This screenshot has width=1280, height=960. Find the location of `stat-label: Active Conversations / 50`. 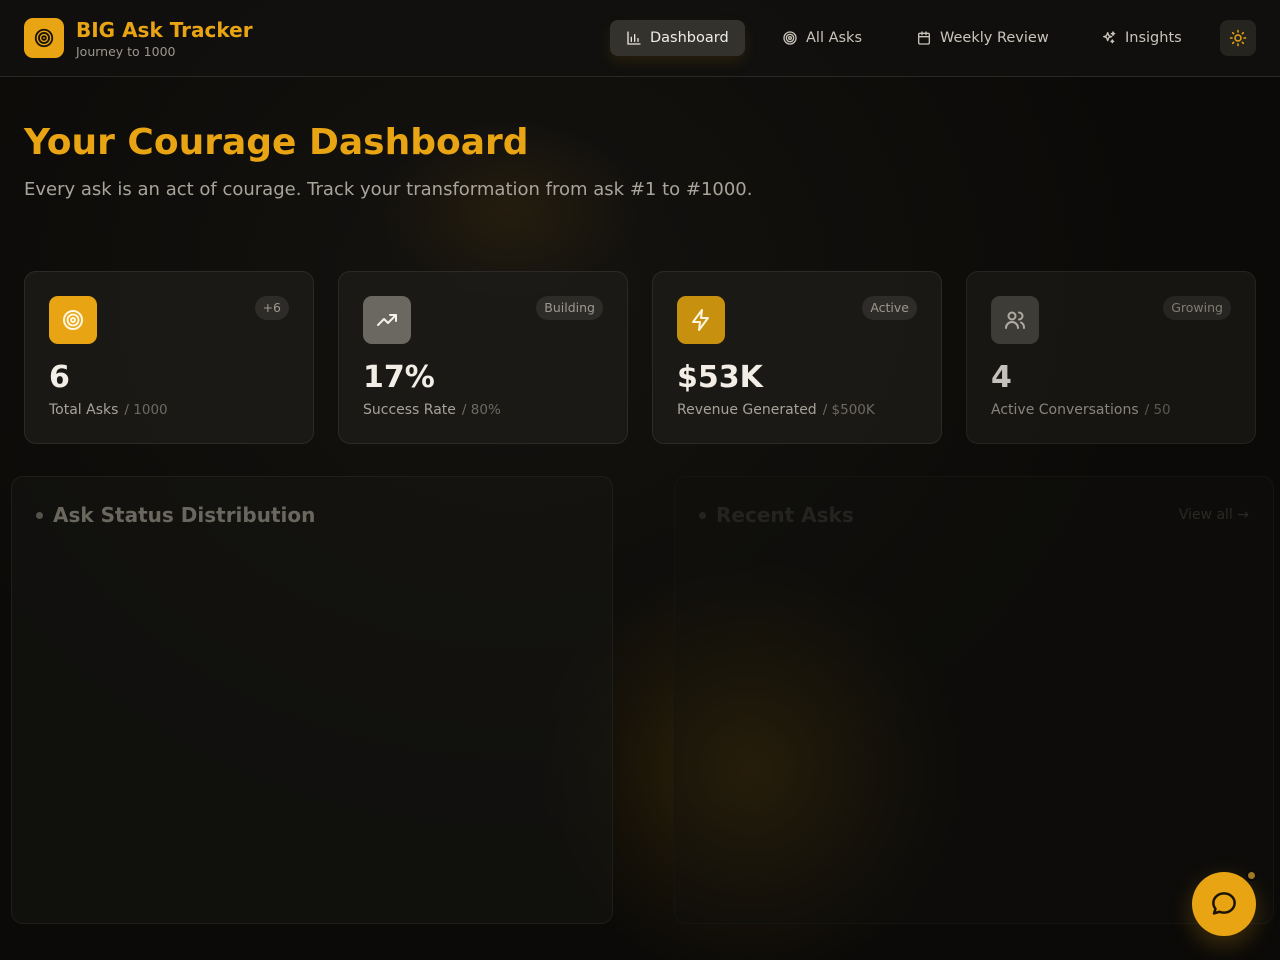

stat-label: Active Conversations / 50 is located at coordinates (1081, 410).